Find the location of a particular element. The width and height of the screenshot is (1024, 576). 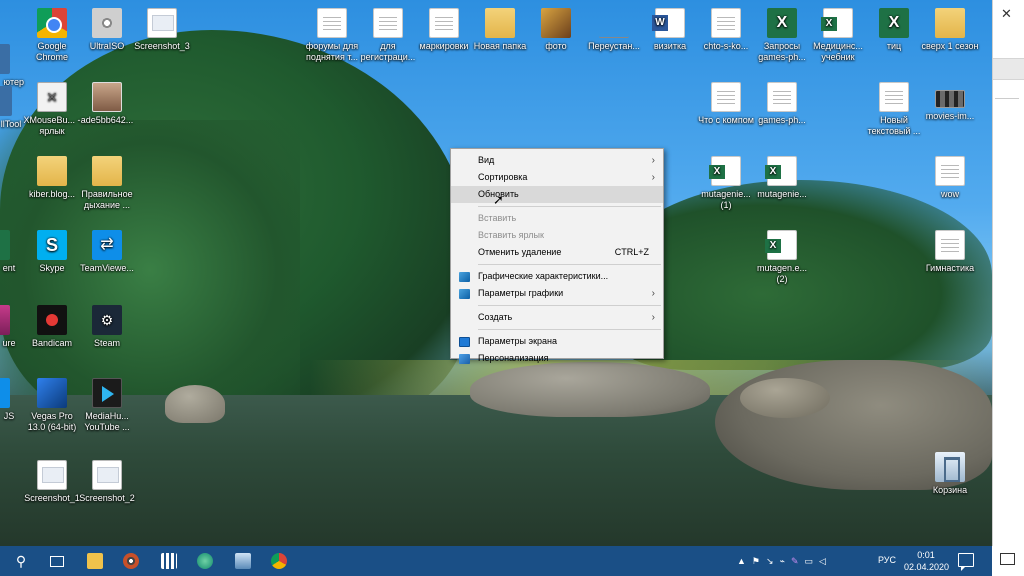

desktop-icon-xmouse: XMouseBu... - ярлык is located at coordinates (52, 109).